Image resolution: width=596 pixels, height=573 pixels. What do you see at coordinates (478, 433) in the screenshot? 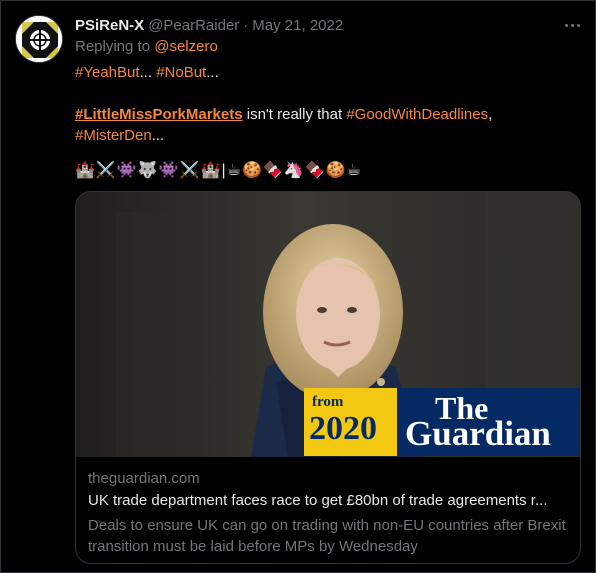
I see `logo-guardian: Guardian` at bounding box center [478, 433].